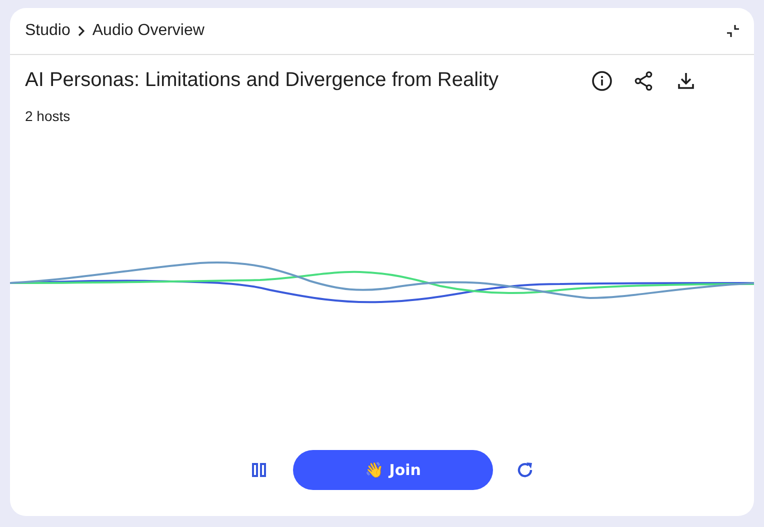  What do you see at coordinates (81, 31) in the screenshot?
I see `chevron-icon` at bounding box center [81, 31].